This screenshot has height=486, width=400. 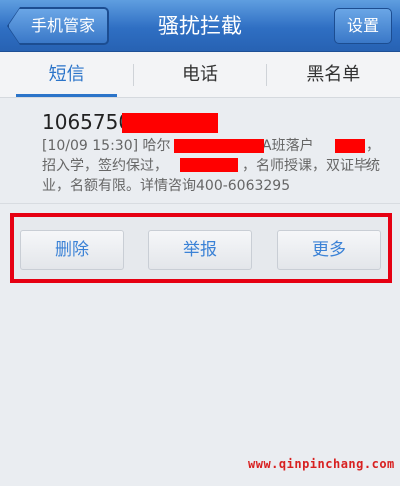 I want to click on title-bar: 手机管家 骚扰拦截 设置, so click(x=200, y=26).